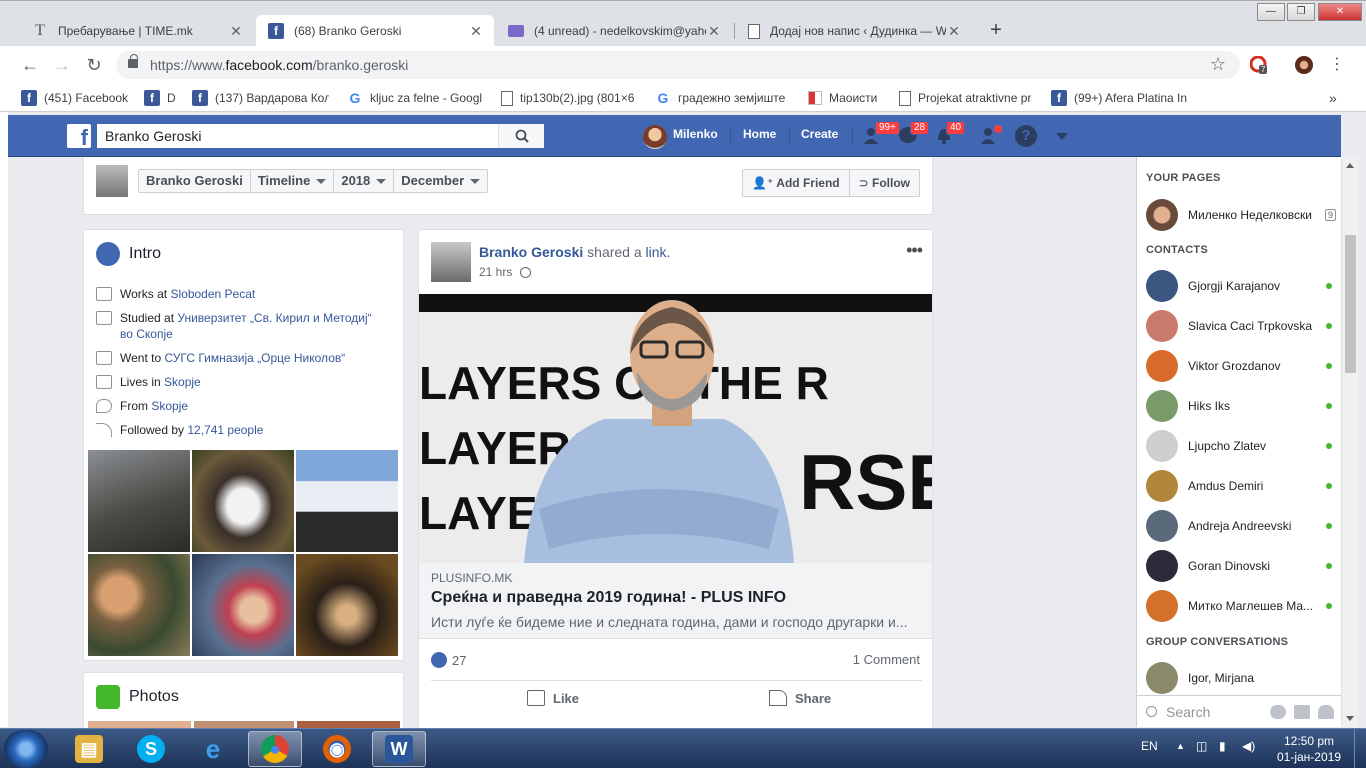  I want to click on breadcrumb-month: December, so click(440, 181).